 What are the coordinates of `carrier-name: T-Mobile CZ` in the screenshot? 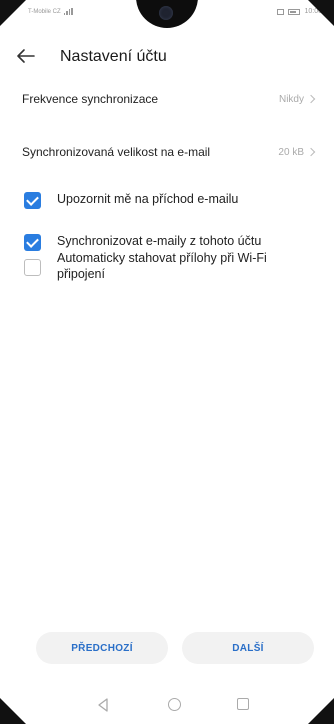 It's located at (44, 11).